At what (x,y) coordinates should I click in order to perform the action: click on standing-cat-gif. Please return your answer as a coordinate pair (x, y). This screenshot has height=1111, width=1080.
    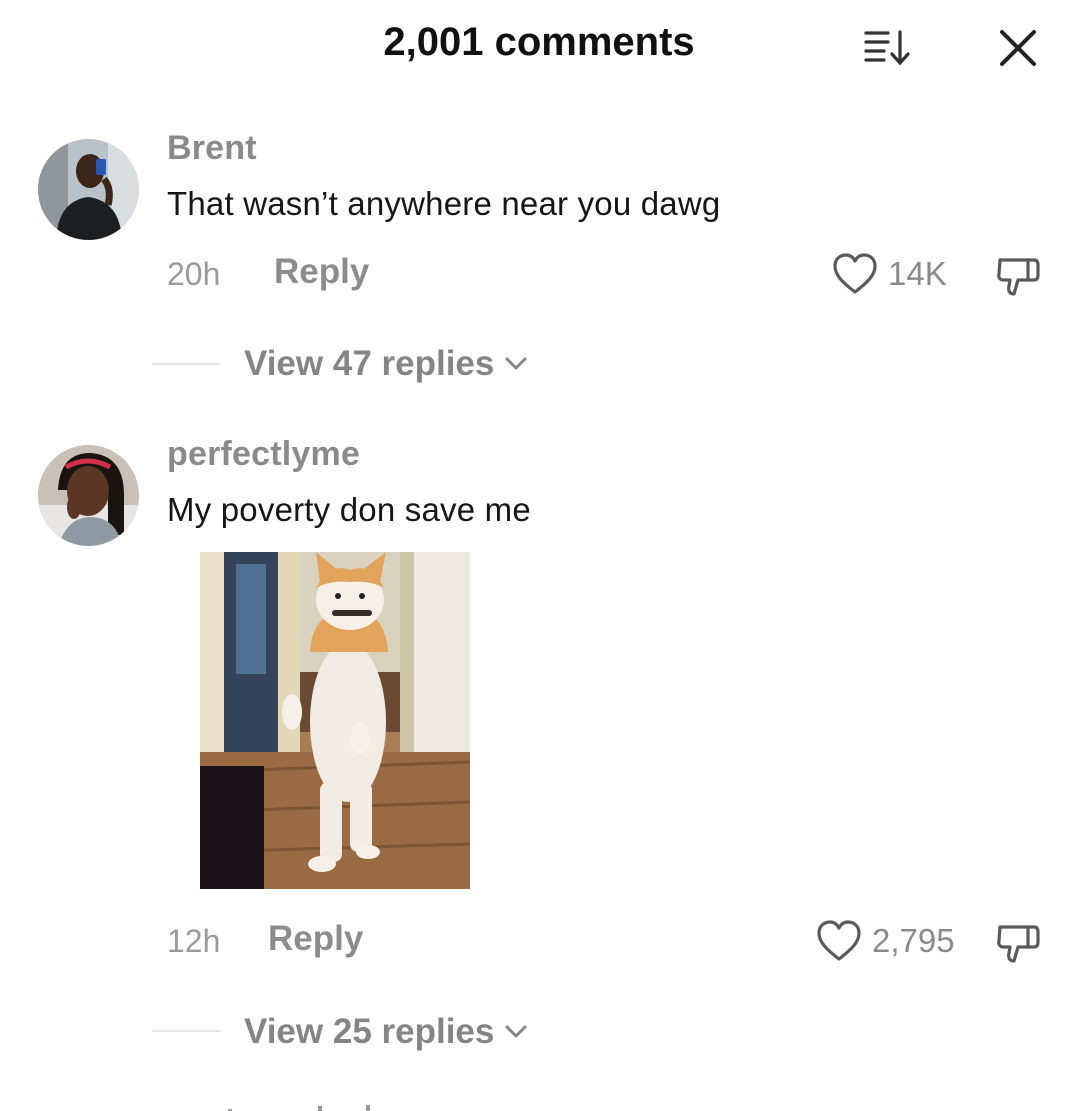
    Looking at the image, I should click on (335, 720).